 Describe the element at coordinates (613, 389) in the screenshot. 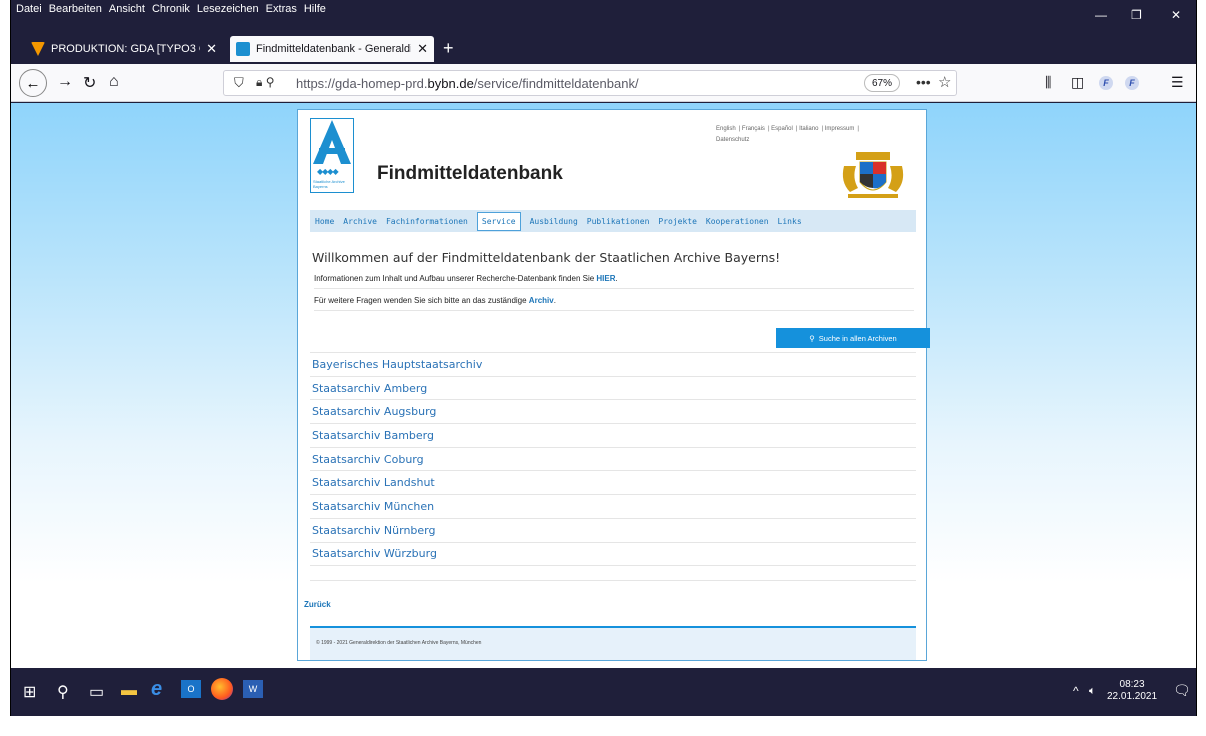

I see `archive-item-amberg: Staatsarchiv Amberg` at that location.